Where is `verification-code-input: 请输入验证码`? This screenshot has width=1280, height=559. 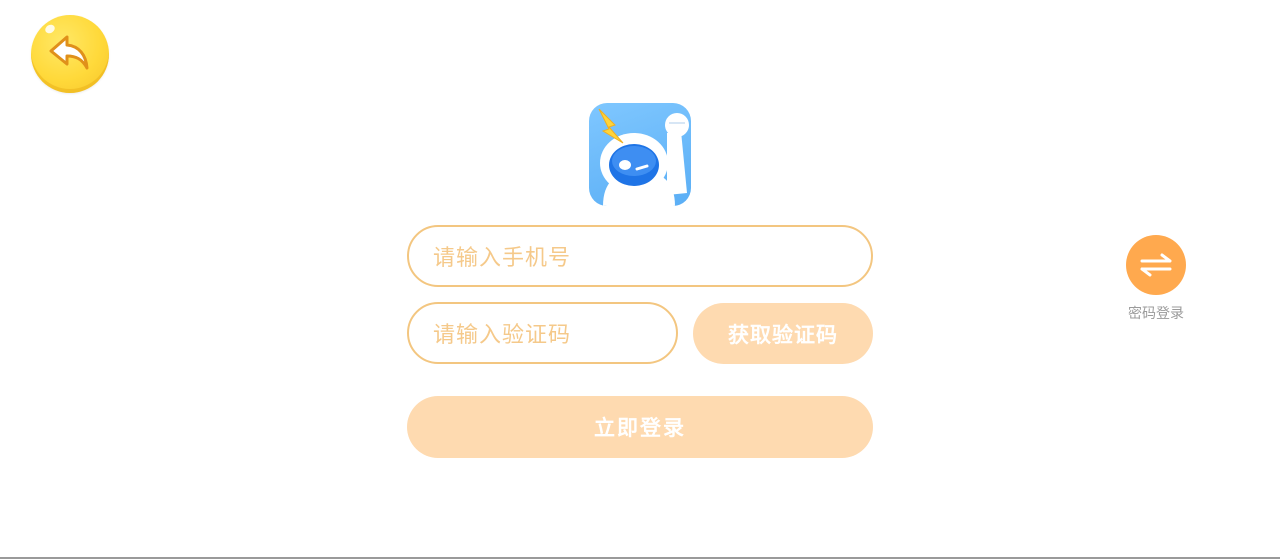
verification-code-input: 请输入验证码 is located at coordinates (542, 333).